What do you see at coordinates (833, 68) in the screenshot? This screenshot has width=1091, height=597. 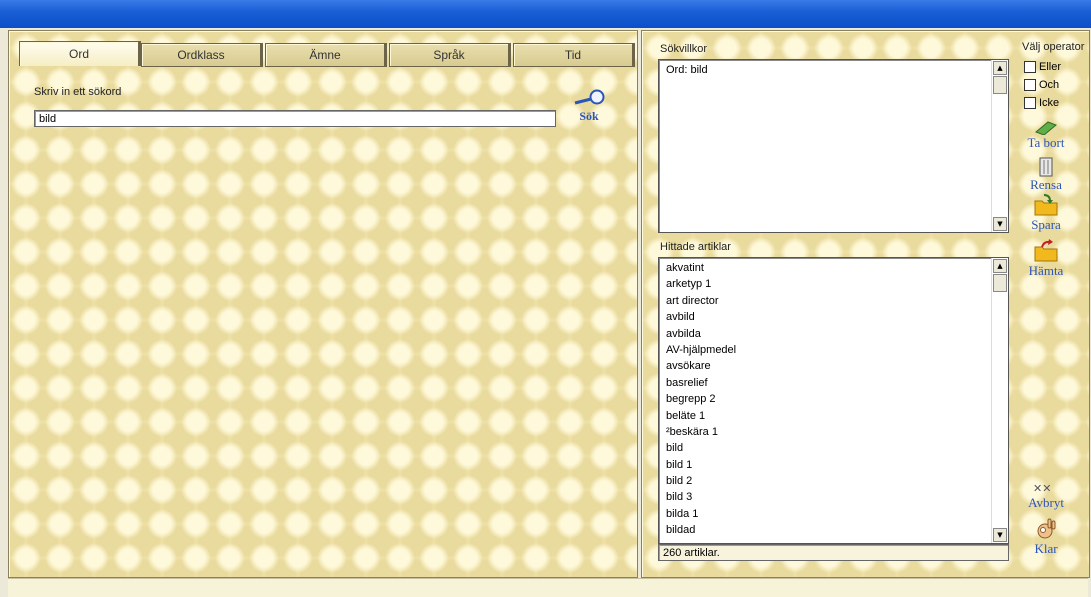 I see `criteria-item: Ord: bild` at bounding box center [833, 68].